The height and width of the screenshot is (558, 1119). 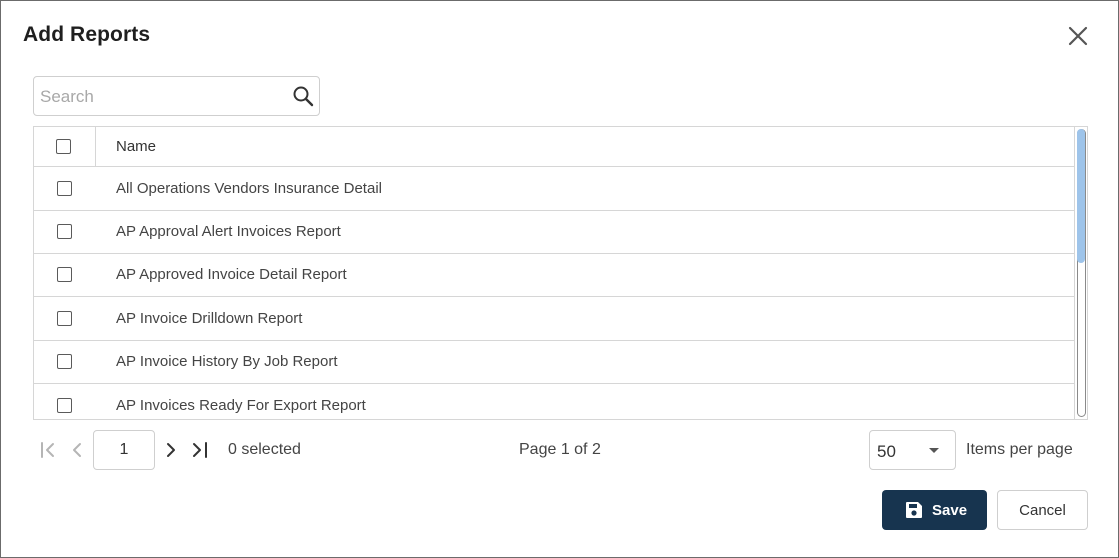 I want to click on table-row: AP Approved Invoice Detail Report, so click(x=554, y=275).